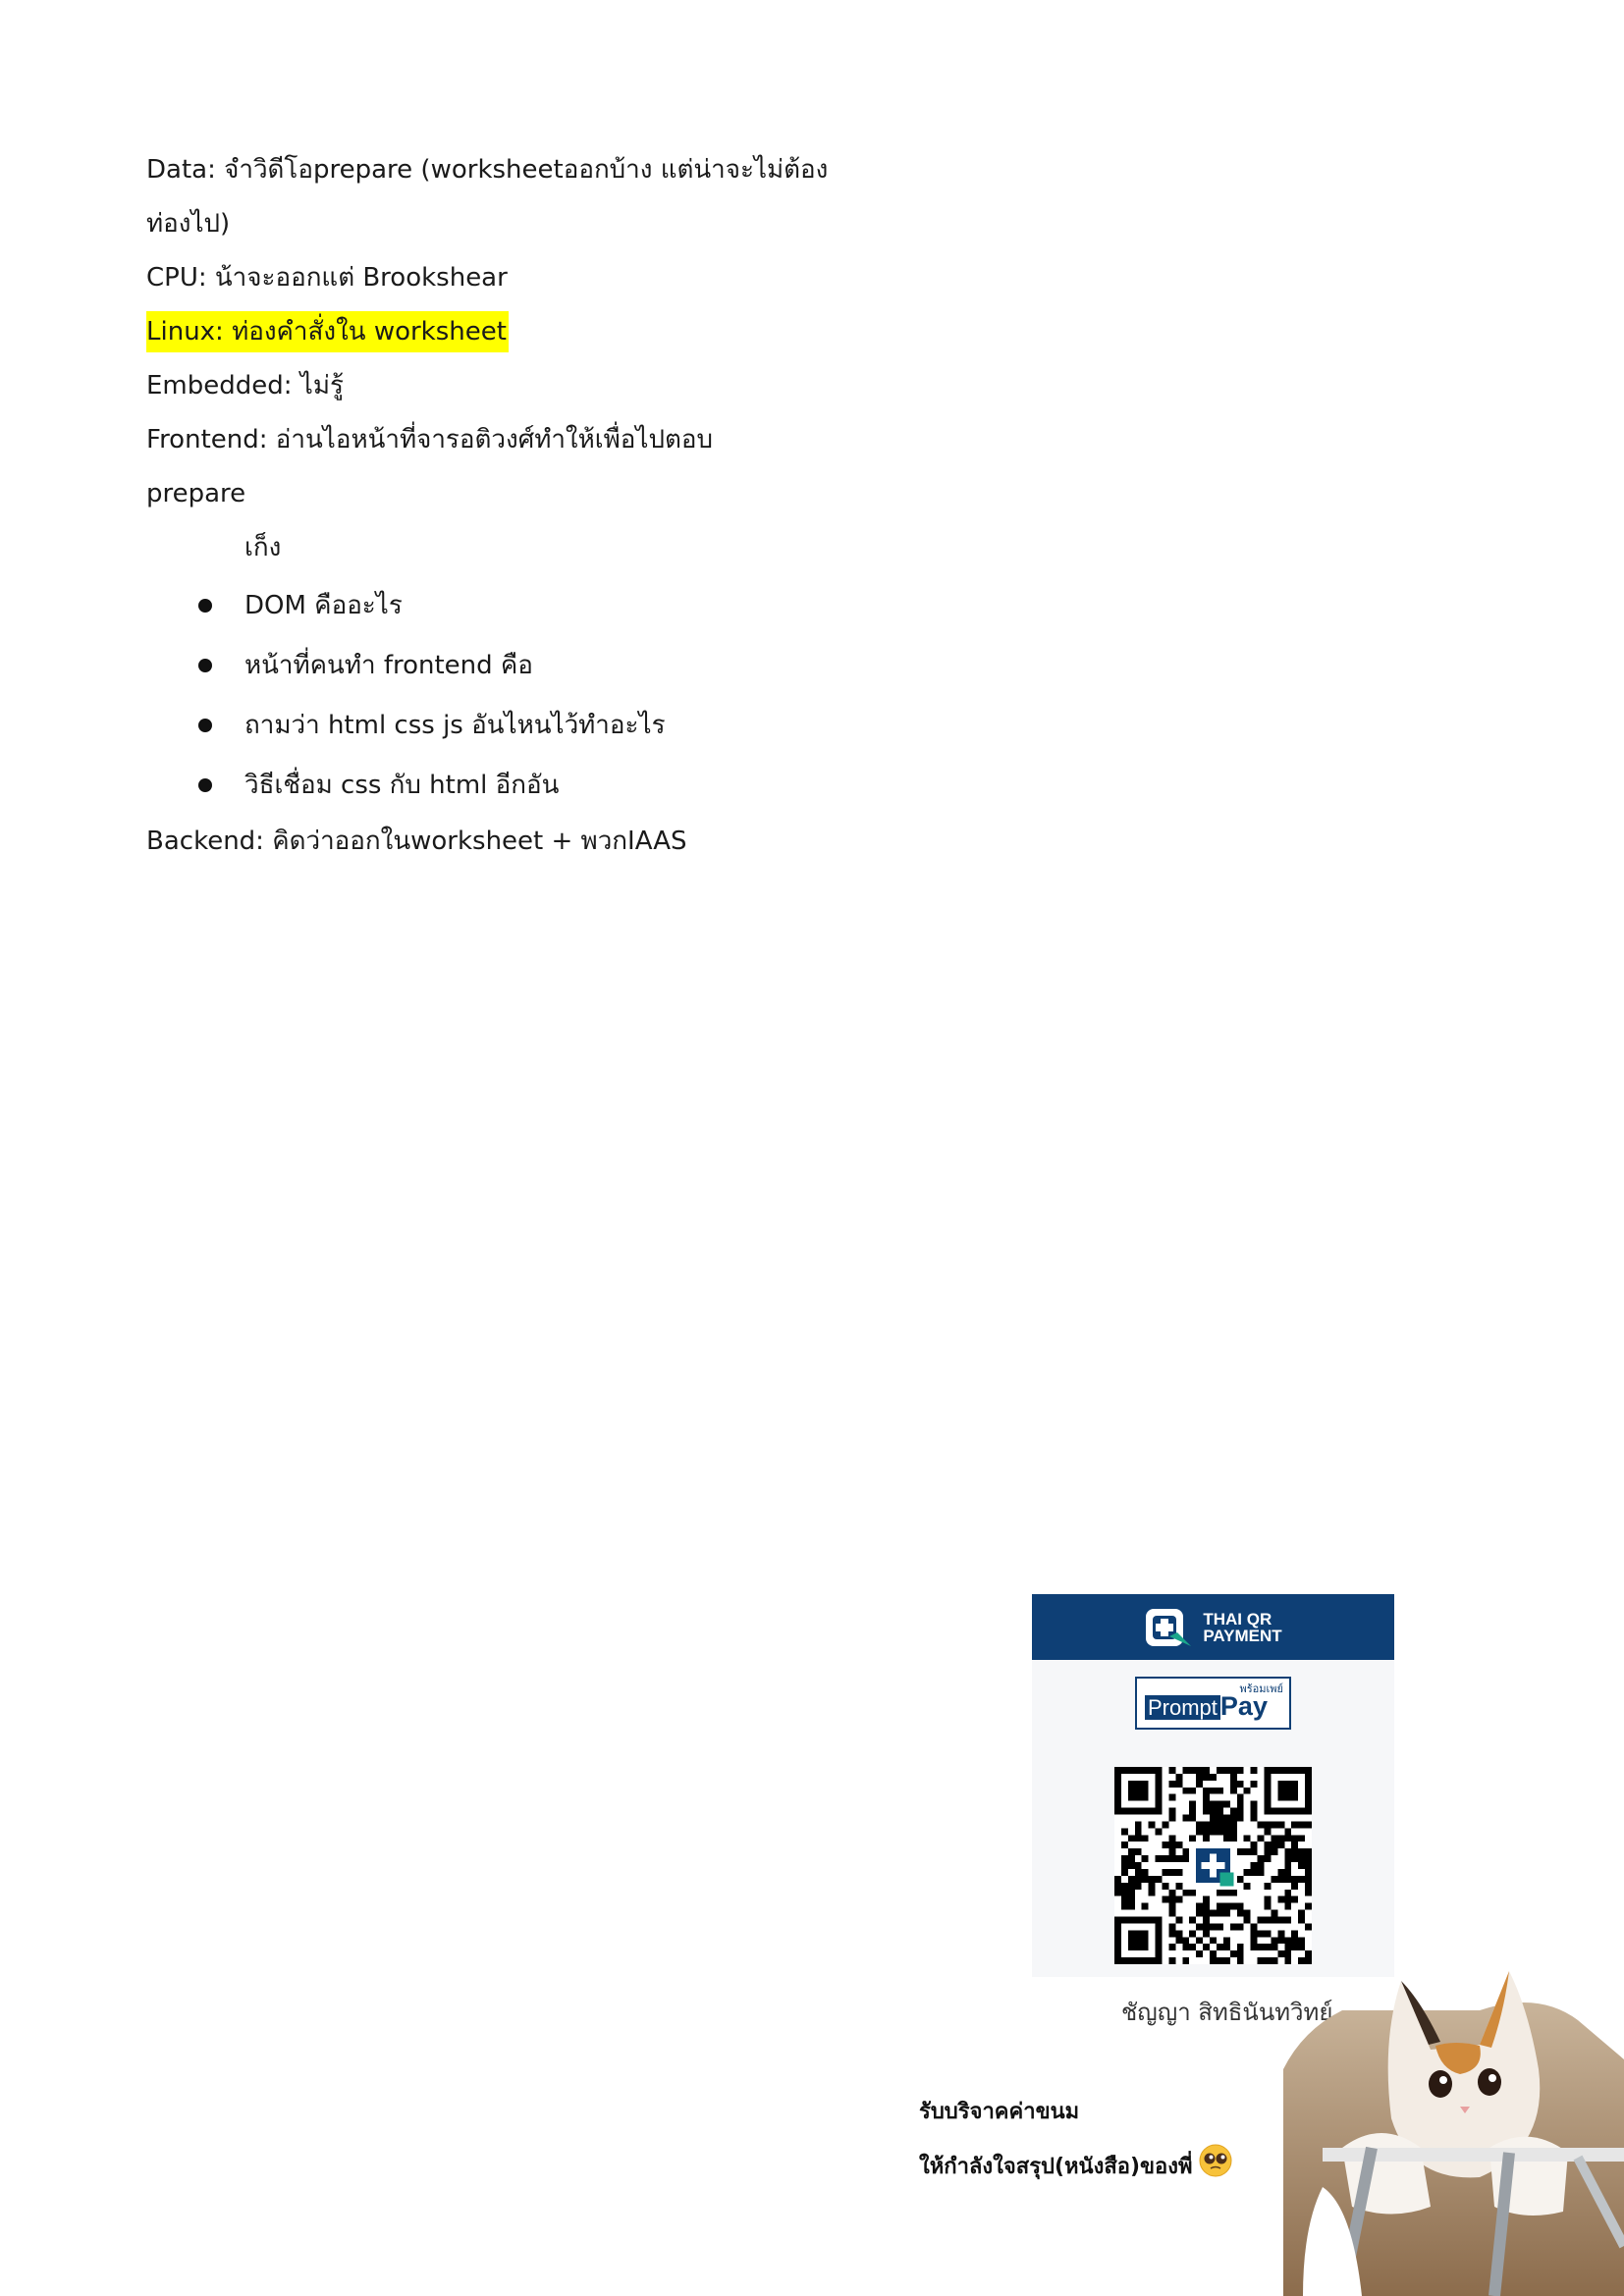 This screenshot has height=2296, width=1624. Describe the element at coordinates (1075, 2169) in the screenshot. I see `donation-line-2: ให้กำลังใจสรุป(หนังสือ)ของพี่` at that location.